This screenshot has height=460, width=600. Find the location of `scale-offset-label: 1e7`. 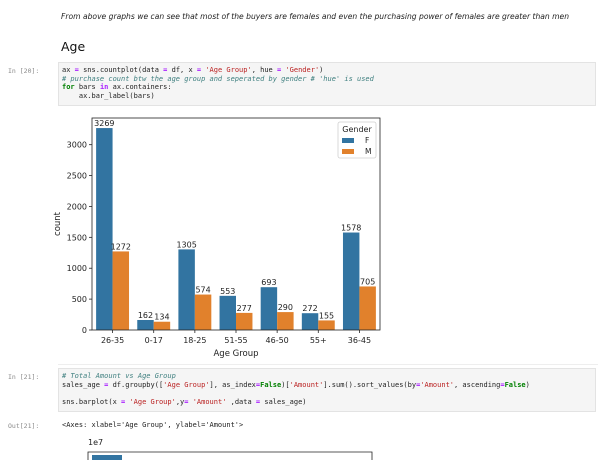

scale-offset-label: 1e7 is located at coordinates (95, 442).